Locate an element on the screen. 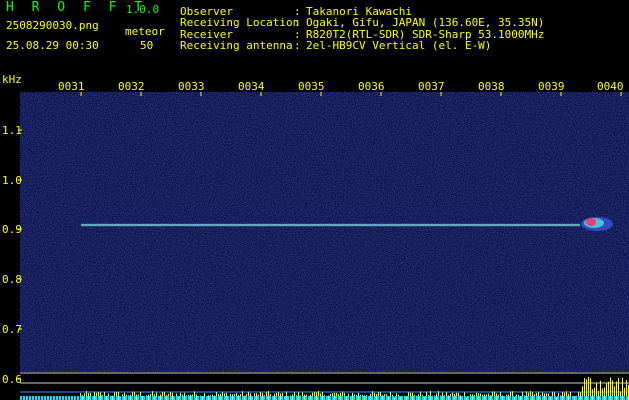 The image size is (629, 400). freq-label: 1.0 is located at coordinates (12, 180).